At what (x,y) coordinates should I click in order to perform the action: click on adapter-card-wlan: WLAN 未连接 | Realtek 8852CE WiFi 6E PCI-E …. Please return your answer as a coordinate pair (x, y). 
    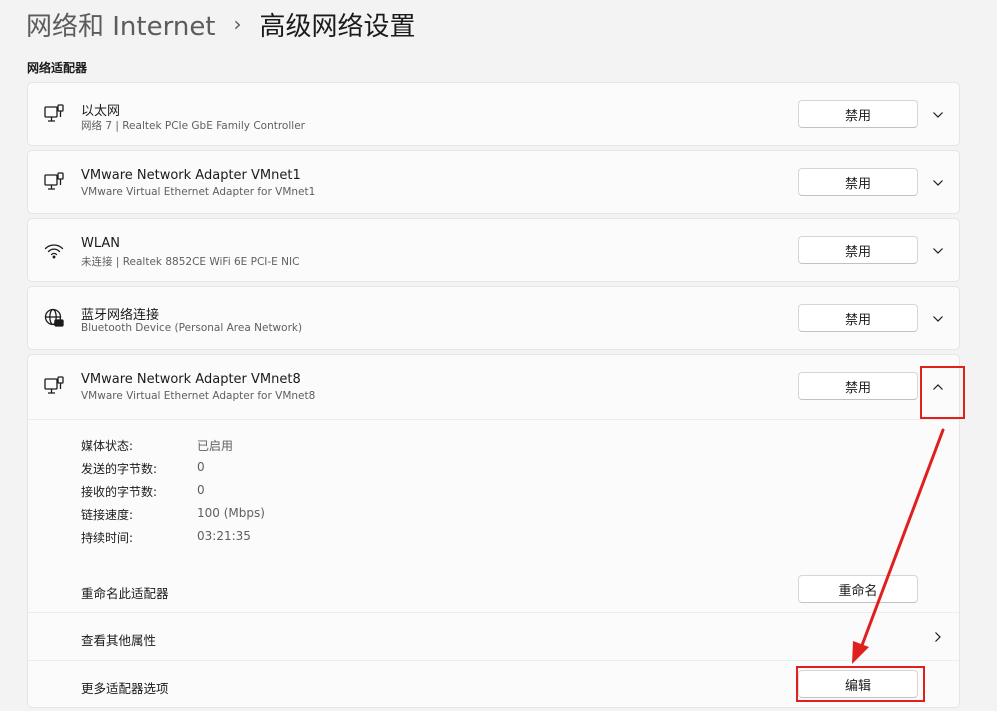
    Looking at the image, I should click on (493, 250).